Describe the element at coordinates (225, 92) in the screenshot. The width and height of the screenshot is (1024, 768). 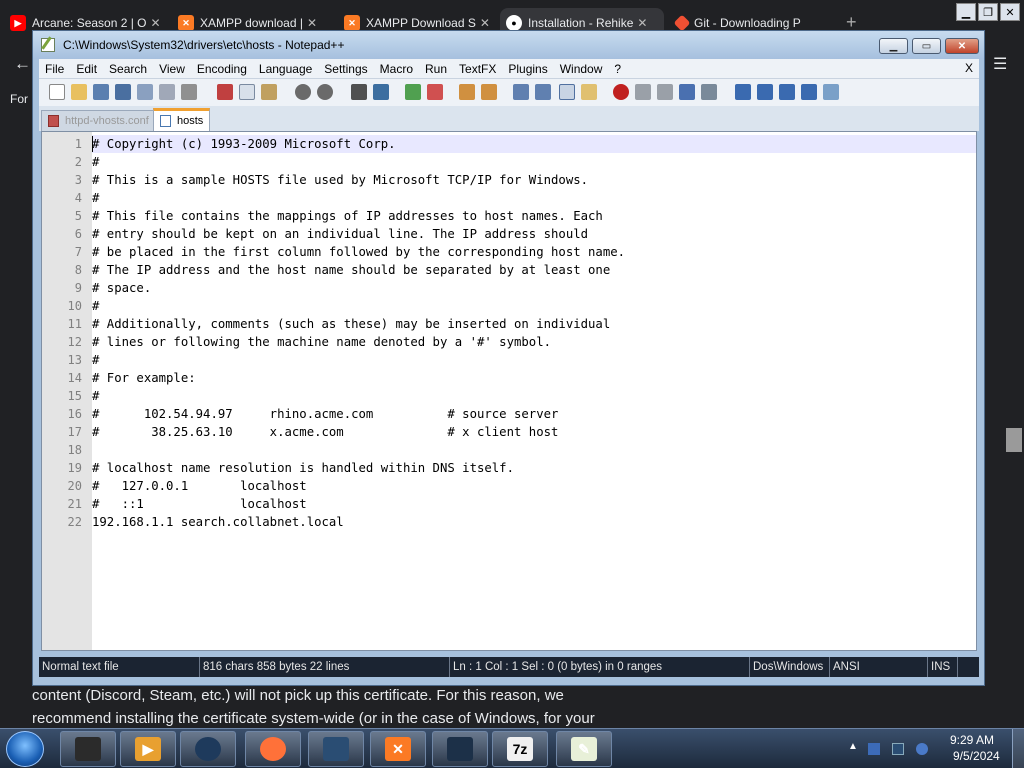
I see `cut-icon` at that location.